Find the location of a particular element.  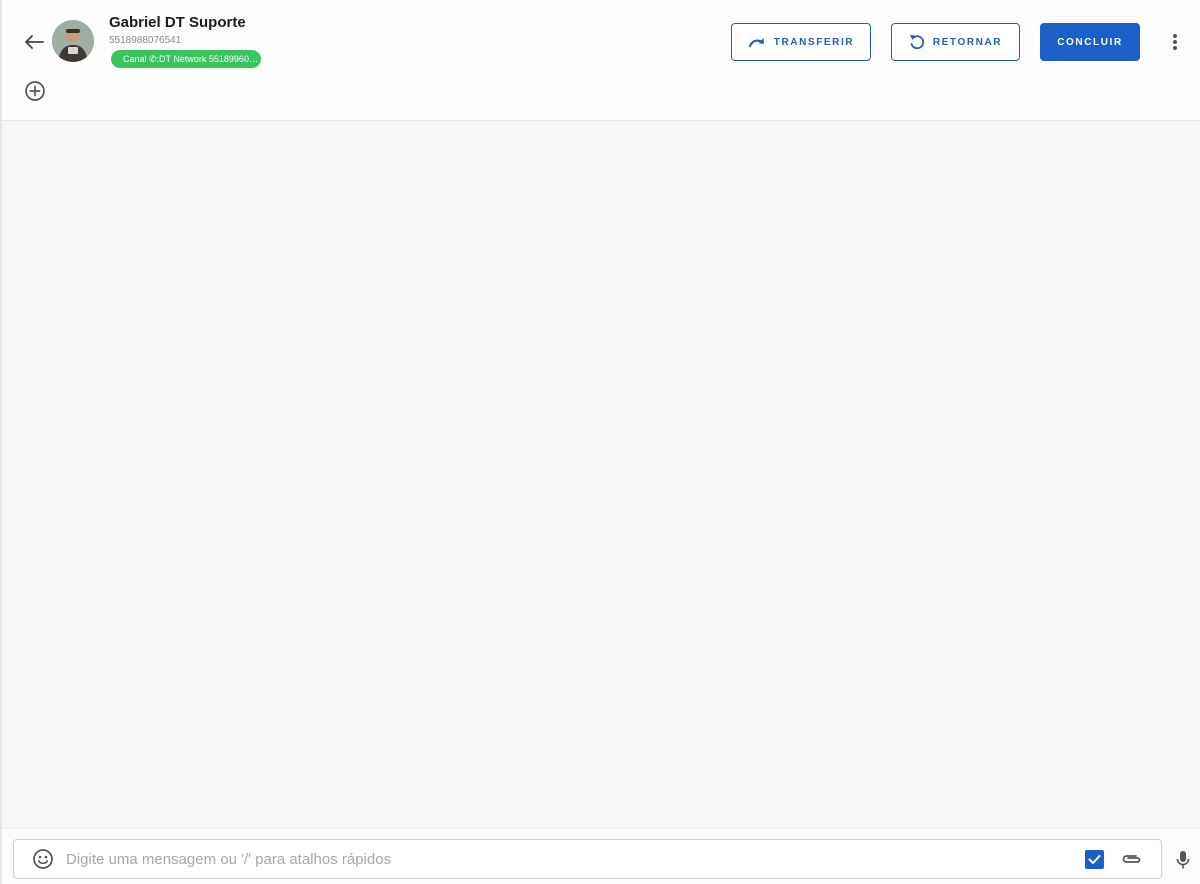

channel-badge: Canal ✆:DT Network 5518996027700 is located at coordinates (186, 59).